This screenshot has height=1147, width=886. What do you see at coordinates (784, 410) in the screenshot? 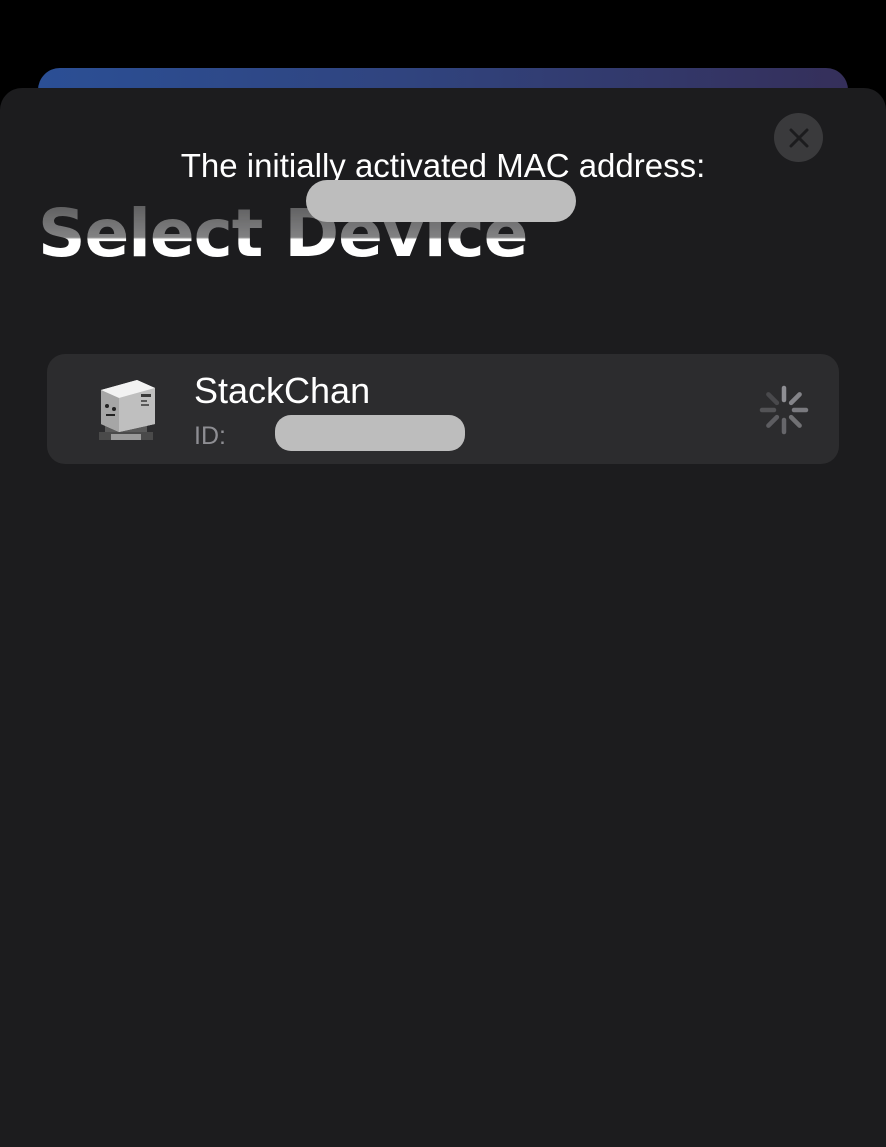
I see `loading-spinner-icon` at bounding box center [784, 410].